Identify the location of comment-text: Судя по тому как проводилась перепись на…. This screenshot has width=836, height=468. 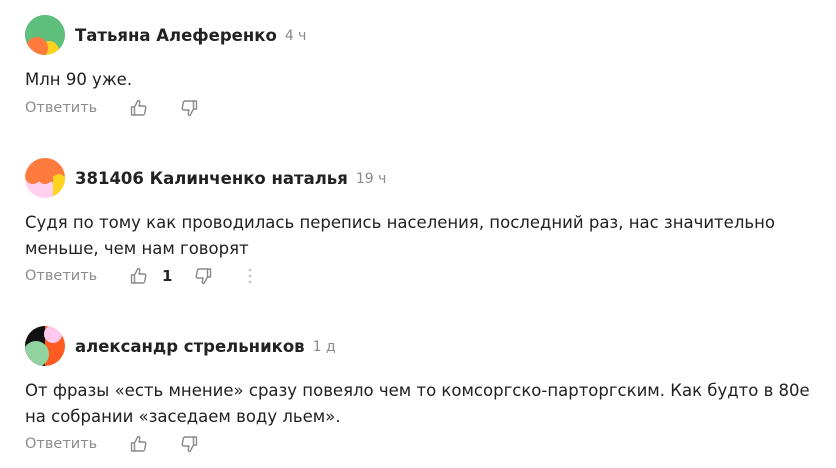
(400, 235).